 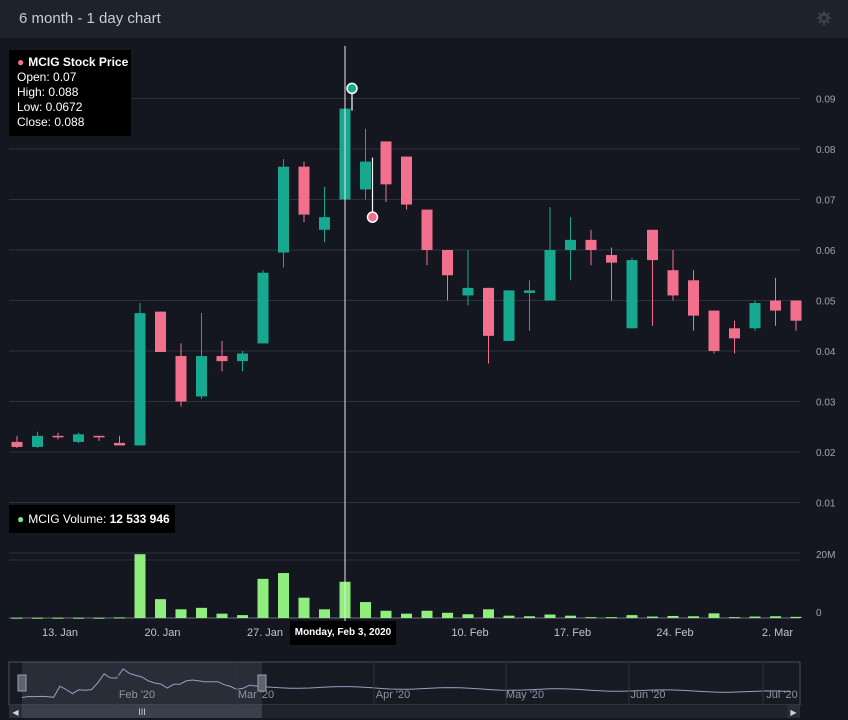 What do you see at coordinates (793, 712) in the screenshot?
I see `chevron-right-icon: ▶` at bounding box center [793, 712].